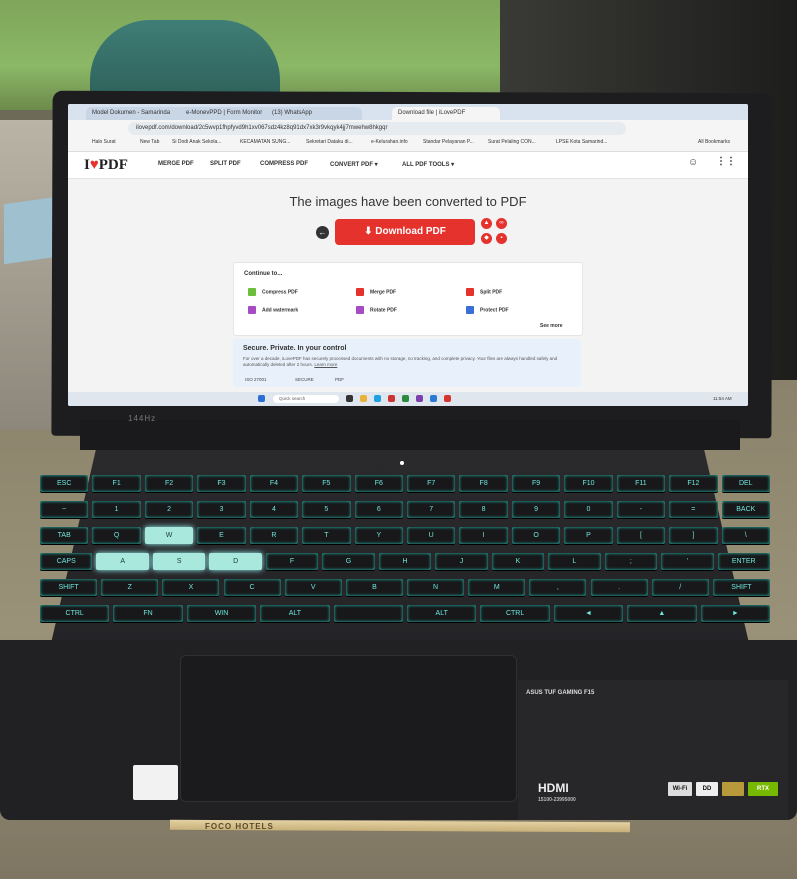 The image size is (797, 879). Describe the element at coordinates (619, 587) in the screenshot. I see `key: .` at that location.